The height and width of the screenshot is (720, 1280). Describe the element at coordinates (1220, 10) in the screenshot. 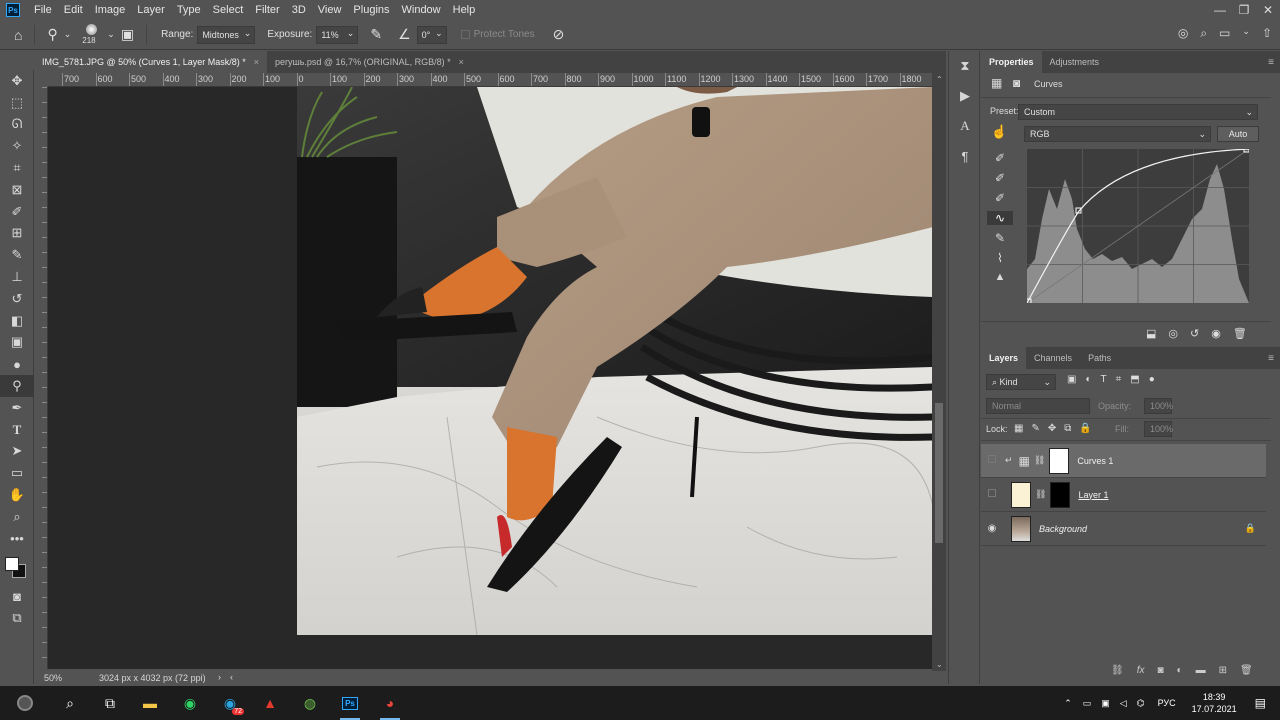

I see `minimize-icon: —` at that location.